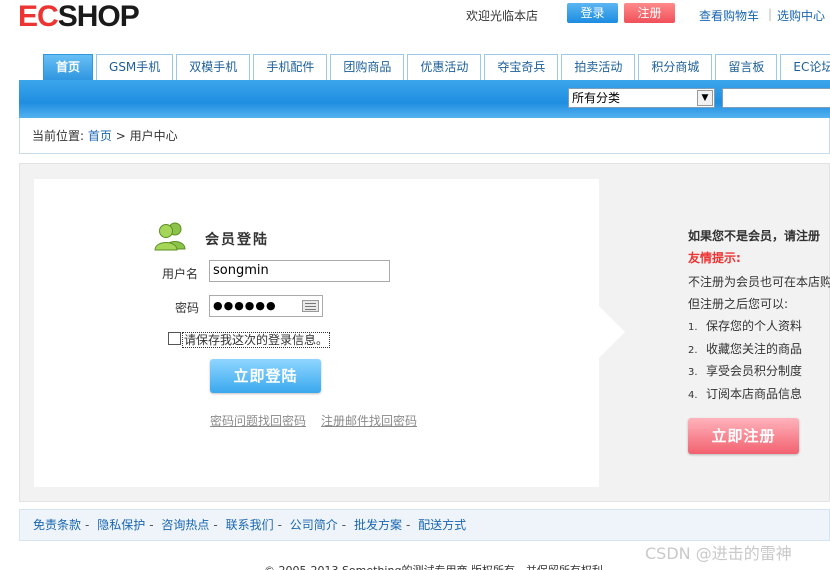 The width and height of the screenshot is (830, 570). What do you see at coordinates (801, 15) in the screenshot?
I see `shopping-center-link: 选购中心` at bounding box center [801, 15].